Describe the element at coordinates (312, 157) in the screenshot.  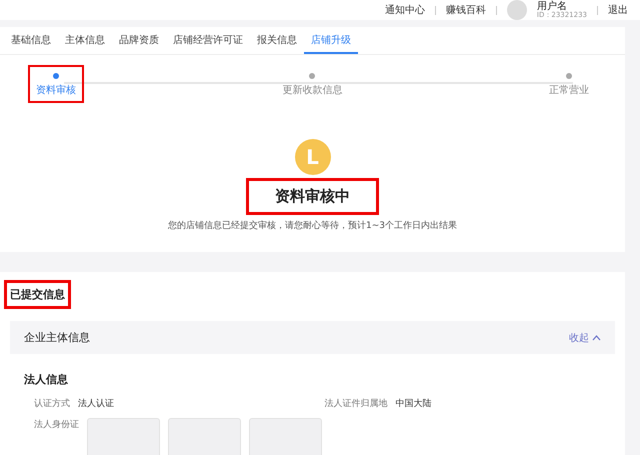
I see `clock-icon: L` at that location.